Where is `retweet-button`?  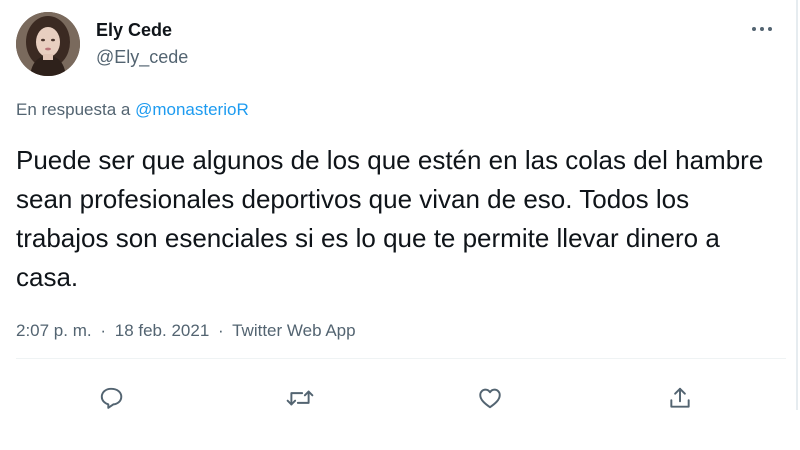
retweet-button is located at coordinates (300, 398).